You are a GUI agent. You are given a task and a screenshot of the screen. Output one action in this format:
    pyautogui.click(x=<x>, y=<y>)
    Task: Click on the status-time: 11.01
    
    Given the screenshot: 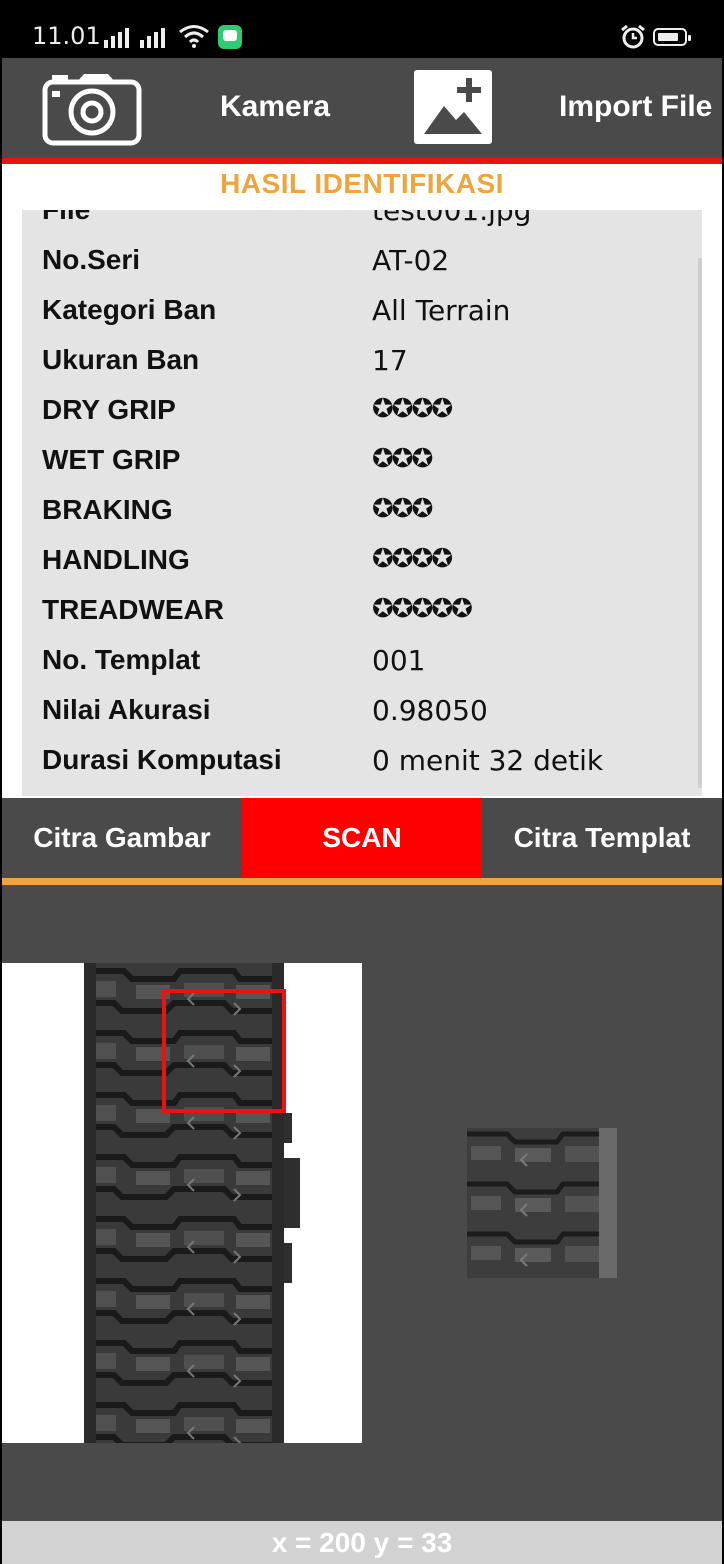 What is the action you would take?
    pyautogui.click(x=66, y=36)
    